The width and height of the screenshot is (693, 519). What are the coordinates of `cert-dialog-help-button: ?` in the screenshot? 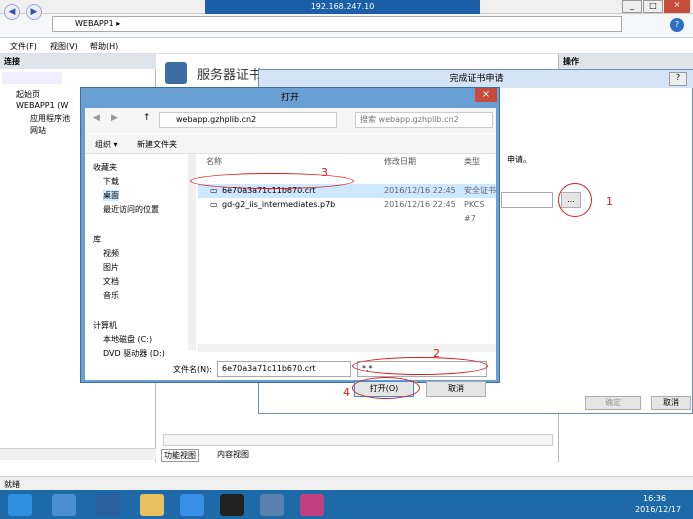 It's located at (678, 79).